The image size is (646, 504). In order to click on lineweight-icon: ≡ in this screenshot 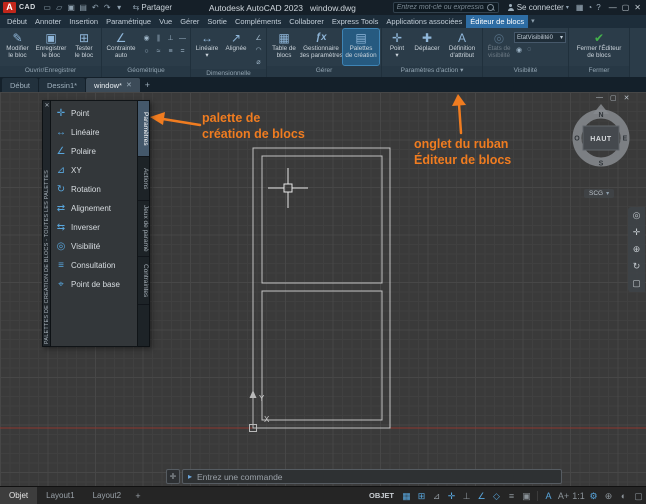, I will do `click(511, 495)`.